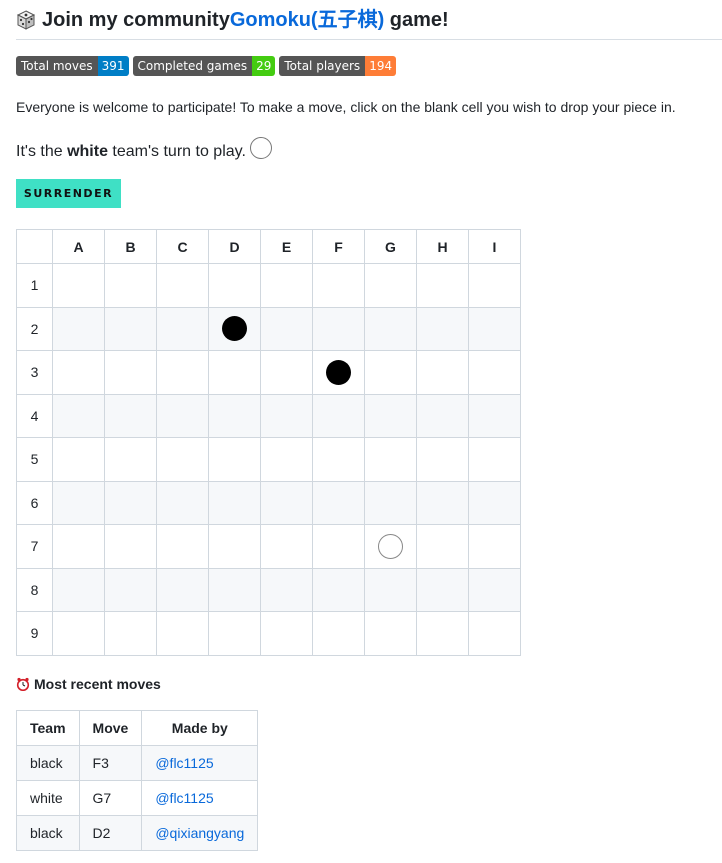  Describe the element at coordinates (286, 546) in the screenshot. I see `board-cell-e7` at that location.